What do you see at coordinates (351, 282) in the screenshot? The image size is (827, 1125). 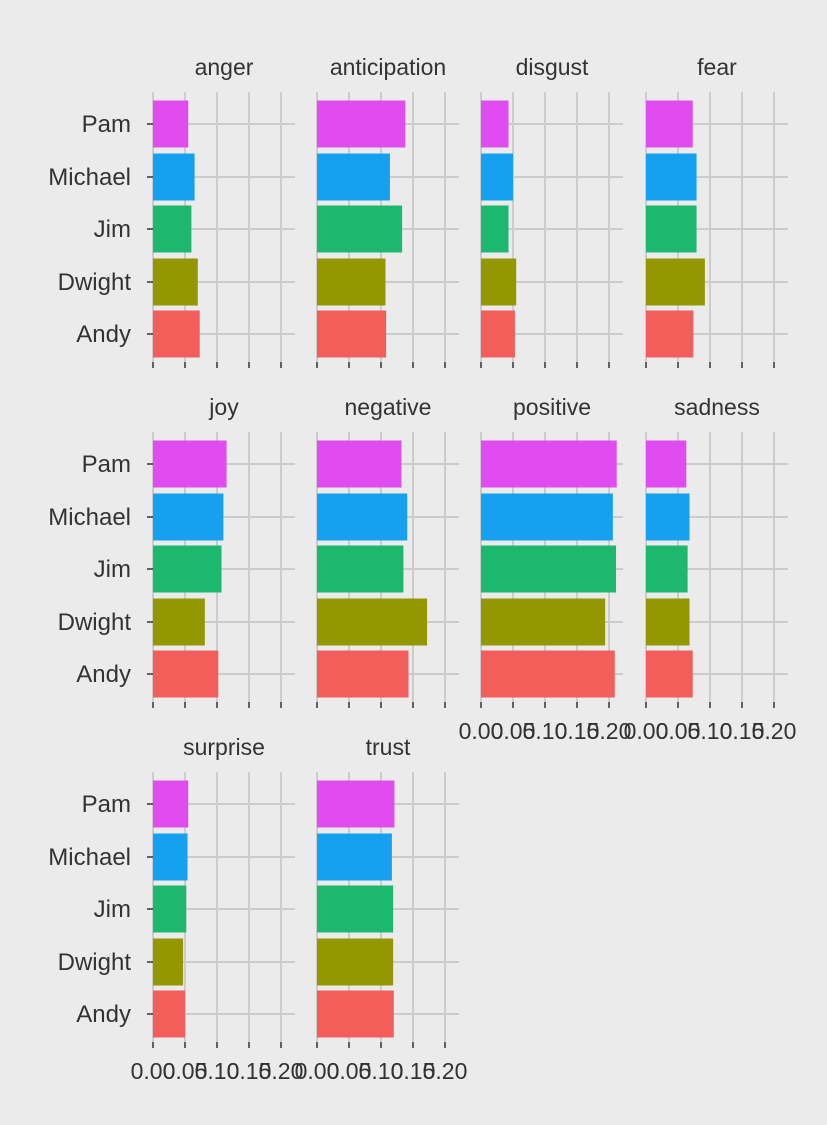 I see `bar-anticipation-dwight` at bounding box center [351, 282].